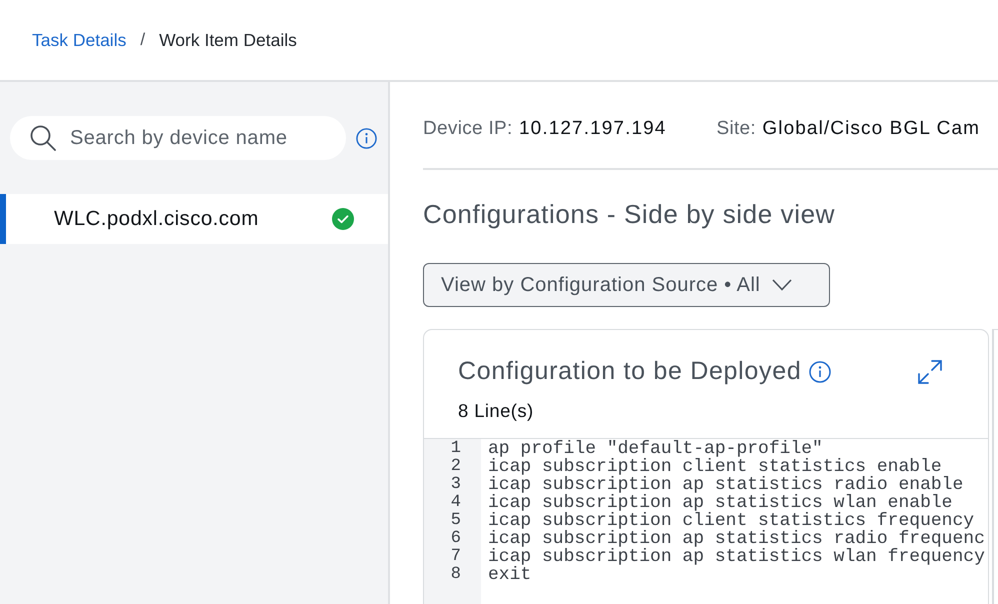 The image size is (998, 604). What do you see at coordinates (544, 129) in the screenshot?
I see `device-info-text: Device IP: 10.127.197.194` at bounding box center [544, 129].